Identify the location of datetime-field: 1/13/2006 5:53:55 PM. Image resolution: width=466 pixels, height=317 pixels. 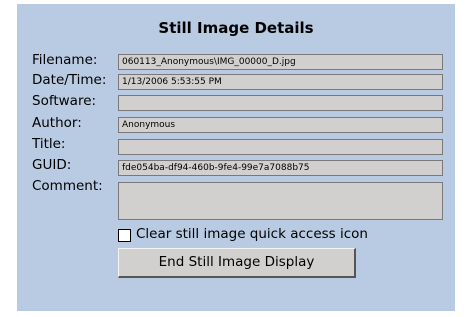
(280, 82).